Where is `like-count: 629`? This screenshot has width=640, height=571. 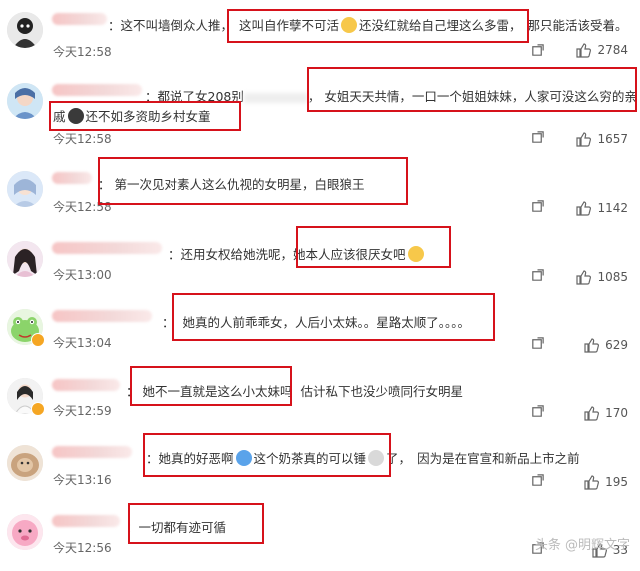
like-count: 629 is located at coordinates (616, 345).